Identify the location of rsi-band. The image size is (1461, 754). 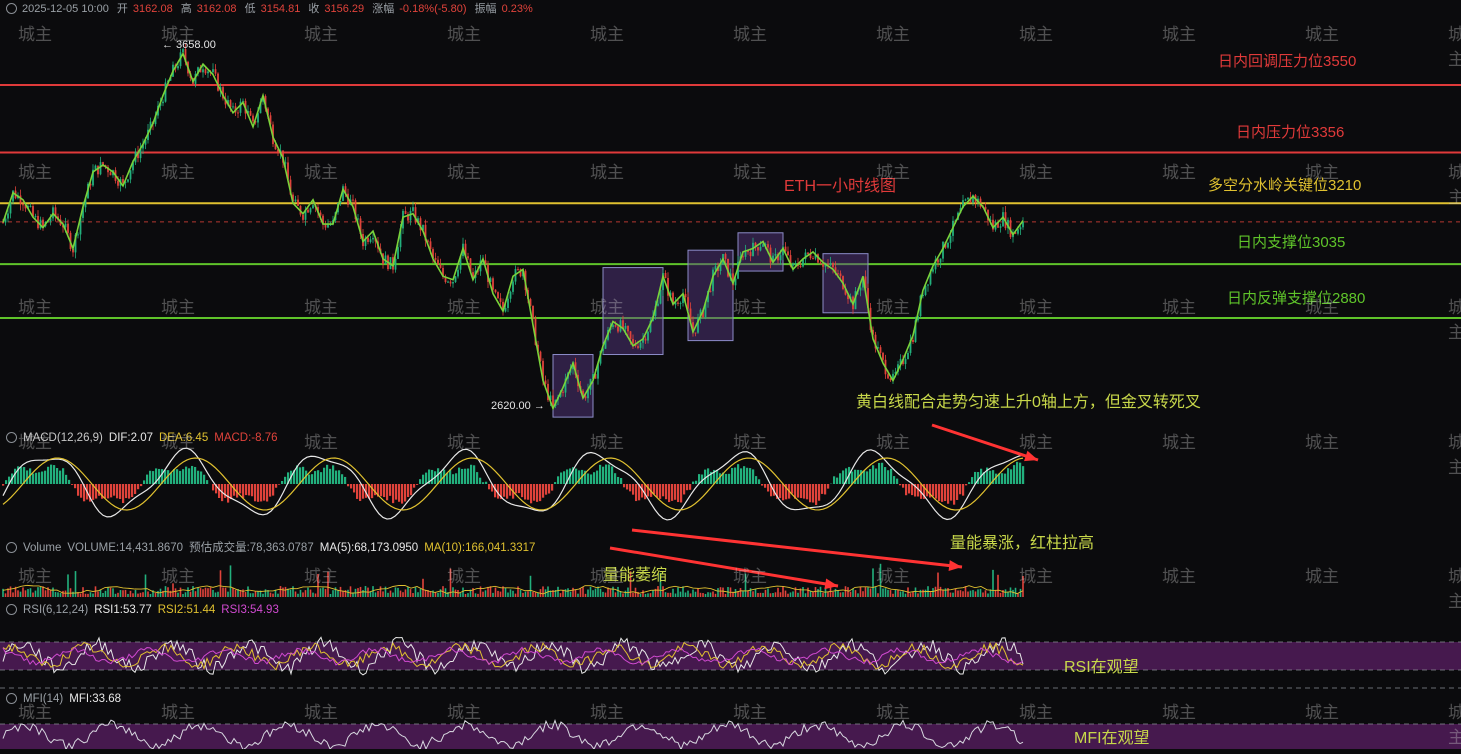
(730, 656).